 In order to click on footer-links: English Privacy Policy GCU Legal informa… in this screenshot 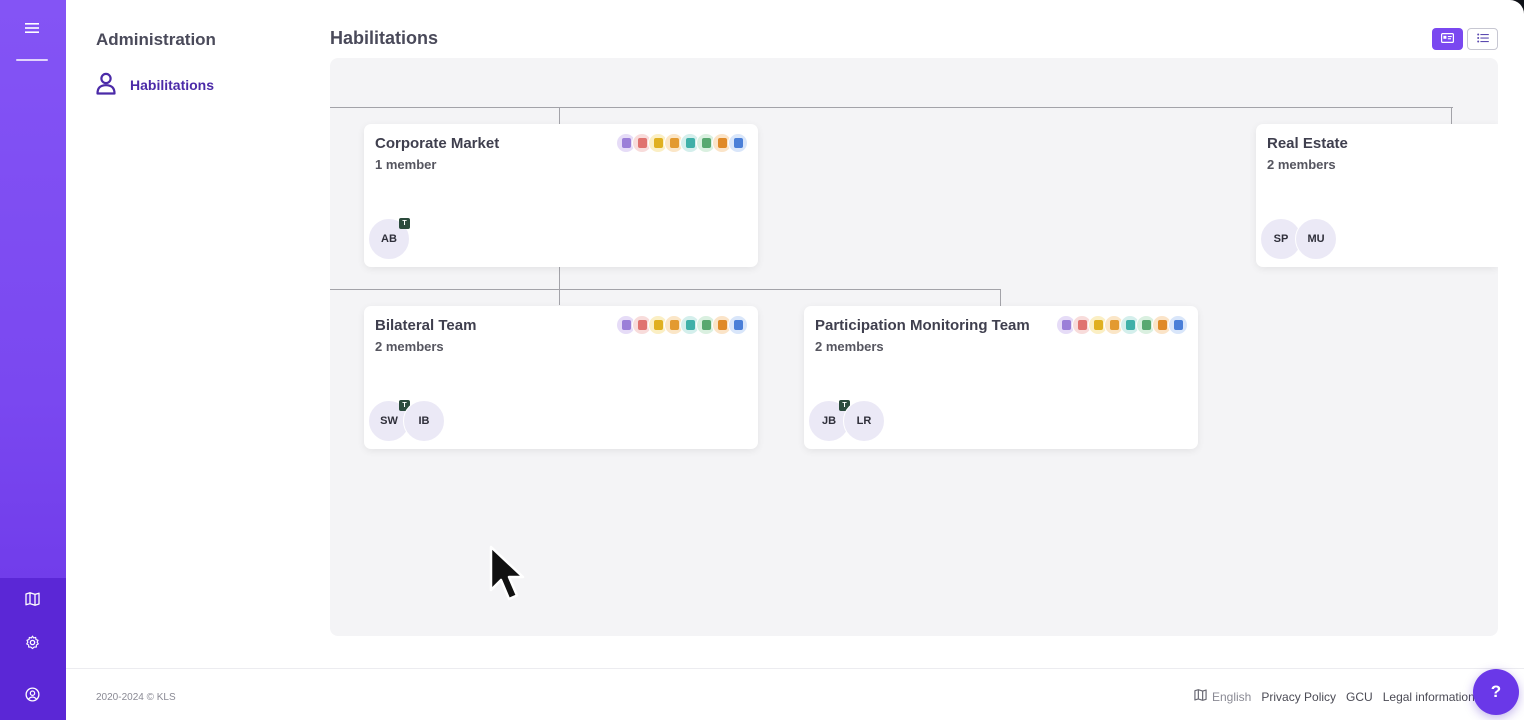, I will do `click(1334, 696)`.